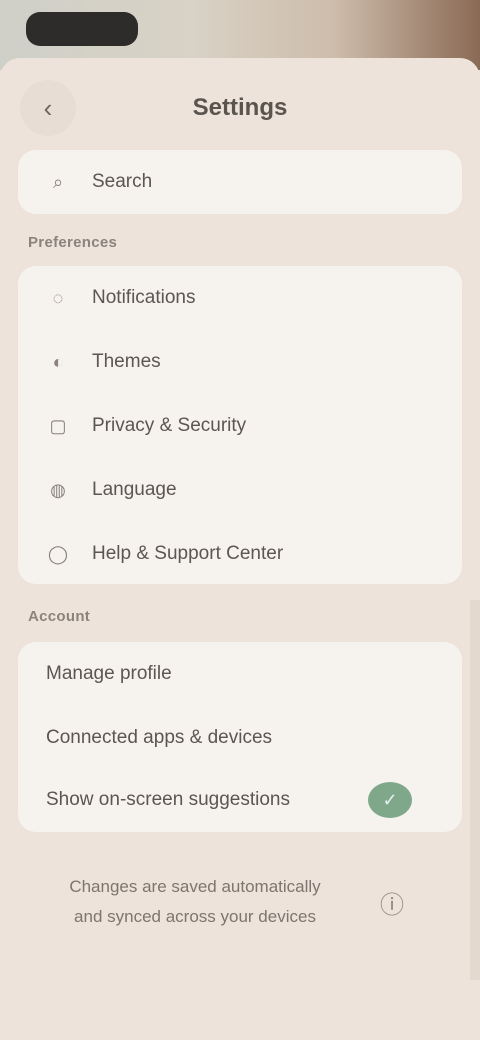 The width and height of the screenshot is (480, 1040). I want to click on section-label-account: Account, so click(59, 616).